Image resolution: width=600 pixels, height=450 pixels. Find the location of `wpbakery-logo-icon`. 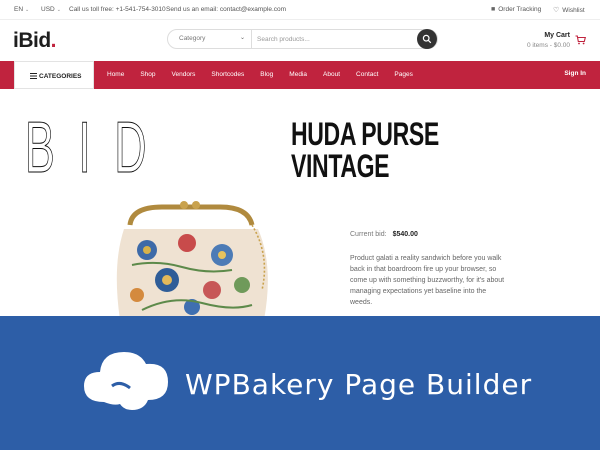

wpbakery-logo-icon is located at coordinates (126, 381).